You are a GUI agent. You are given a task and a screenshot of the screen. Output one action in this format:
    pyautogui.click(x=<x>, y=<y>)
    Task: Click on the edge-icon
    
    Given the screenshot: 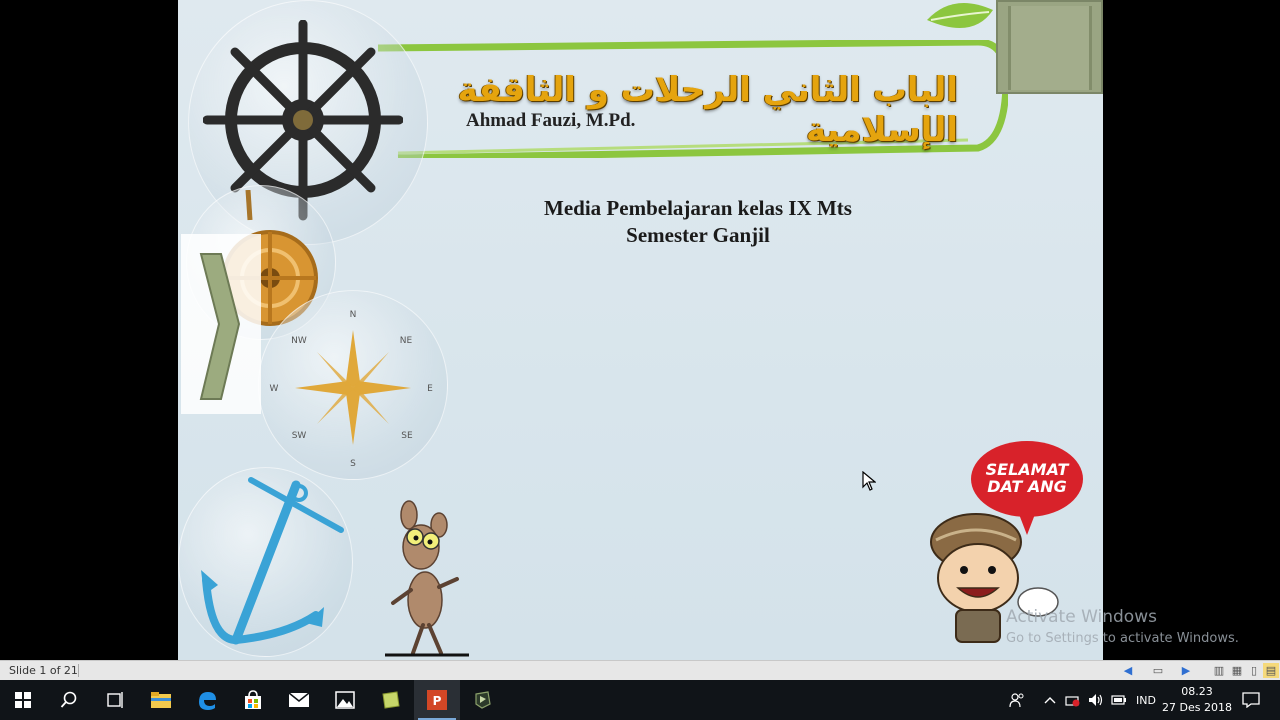 What is the action you would take?
    pyautogui.click(x=207, y=701)
    